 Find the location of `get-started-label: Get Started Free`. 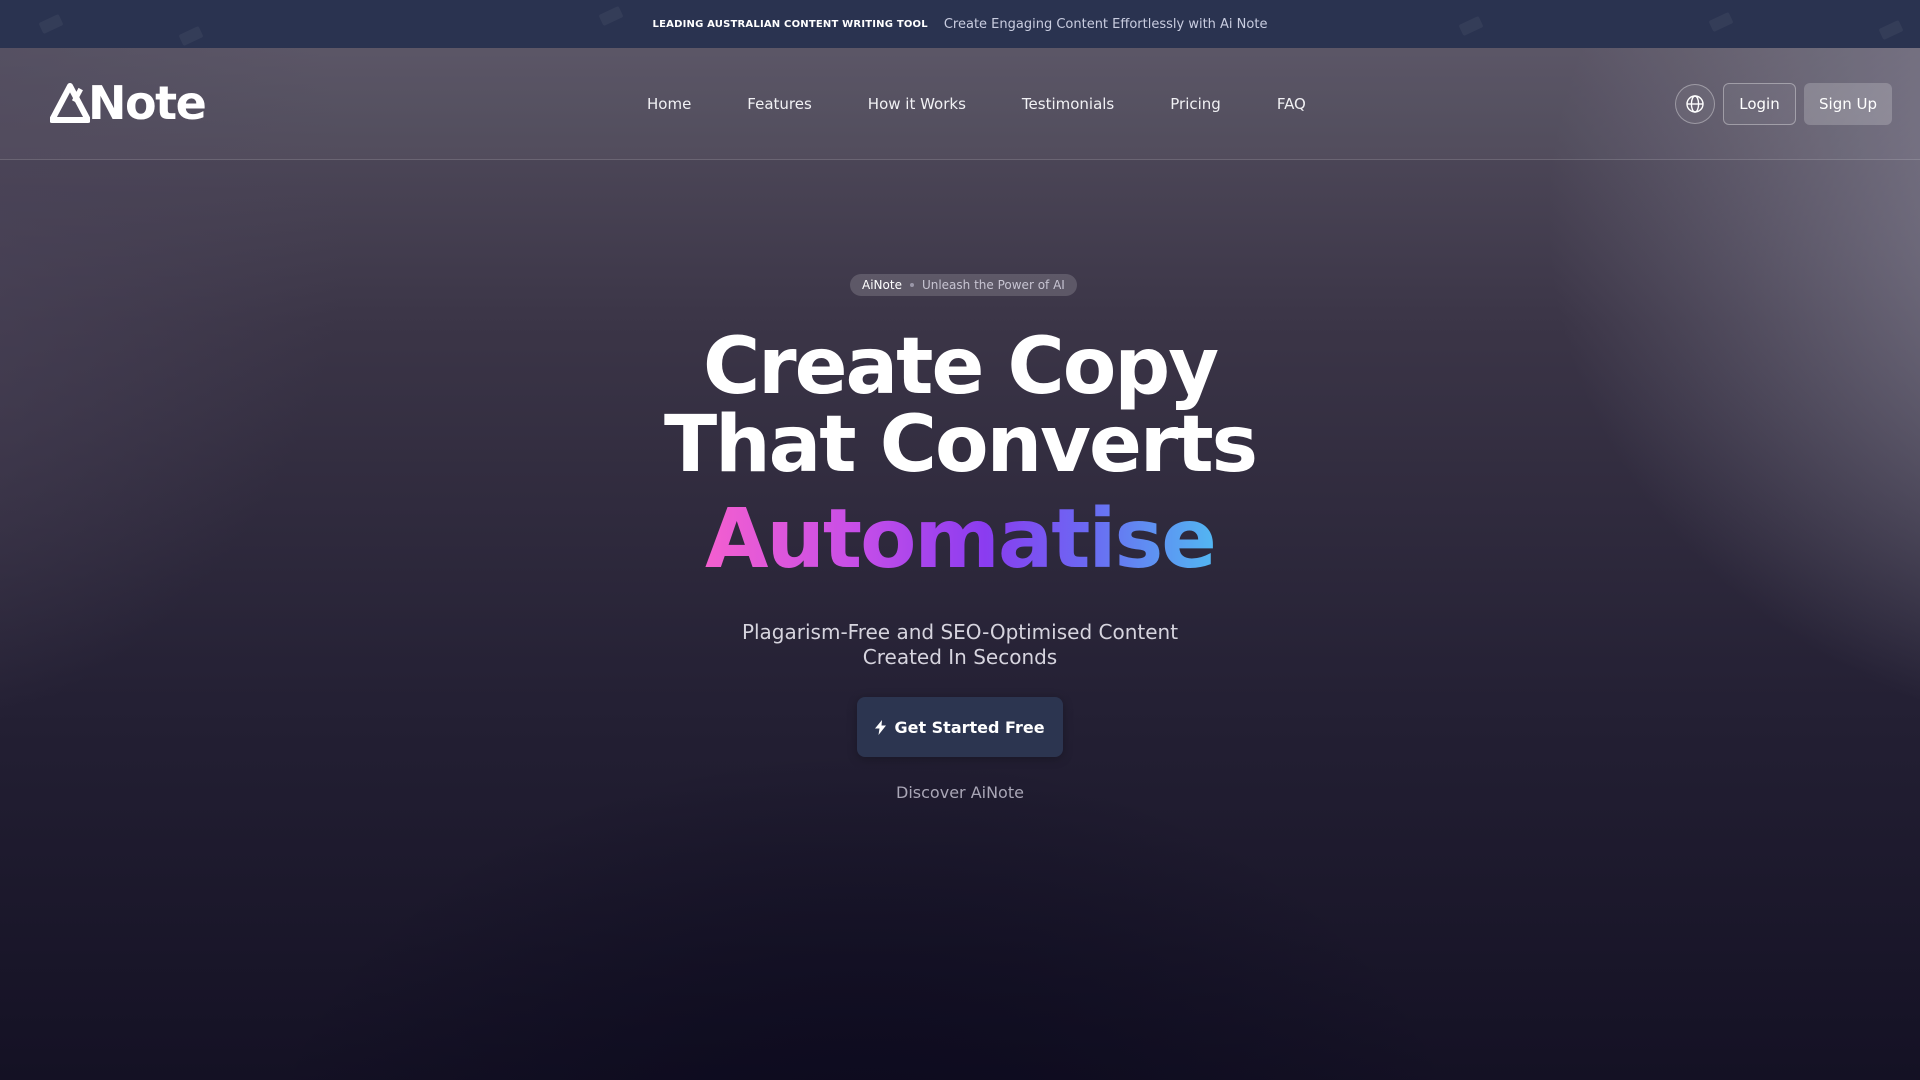

get-started-label: Get Started Free is located at coordinates (969, 727).